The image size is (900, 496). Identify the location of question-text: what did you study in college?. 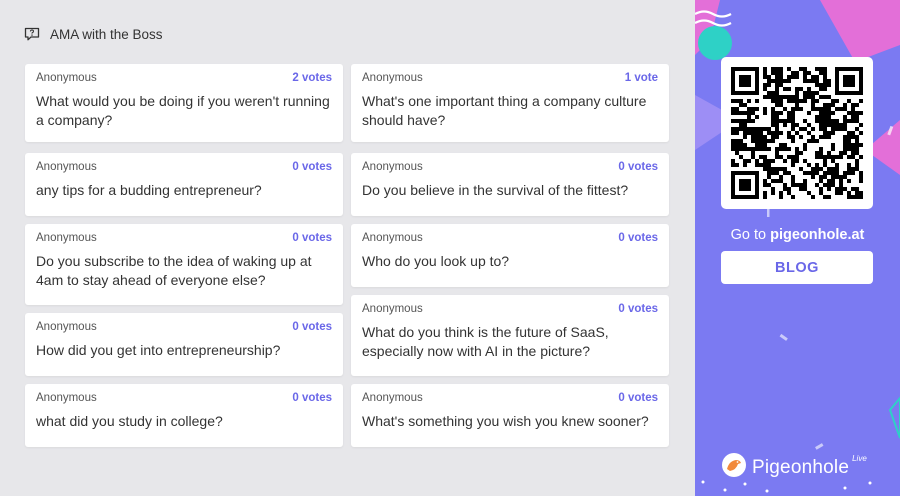
(129, 421).